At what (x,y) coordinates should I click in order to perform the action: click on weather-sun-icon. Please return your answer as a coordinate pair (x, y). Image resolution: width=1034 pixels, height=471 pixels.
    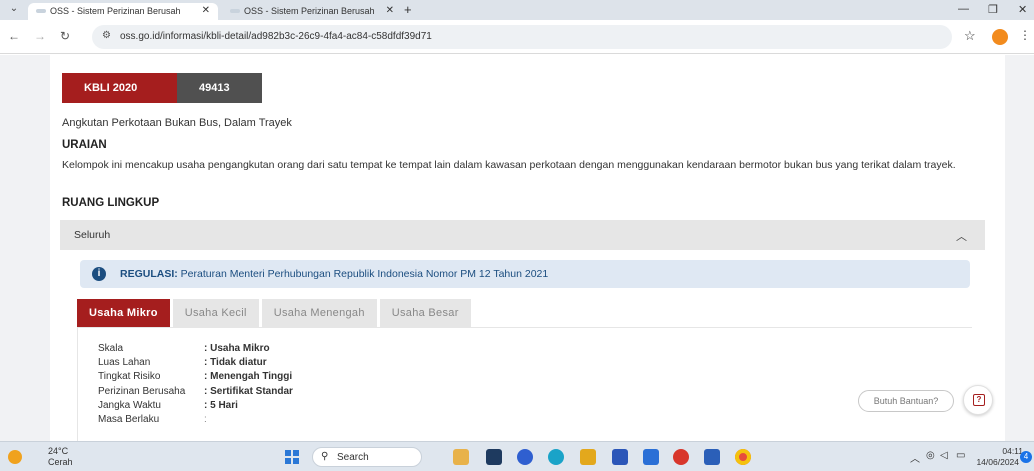
    Looking at the image, I should click on (15, 457).